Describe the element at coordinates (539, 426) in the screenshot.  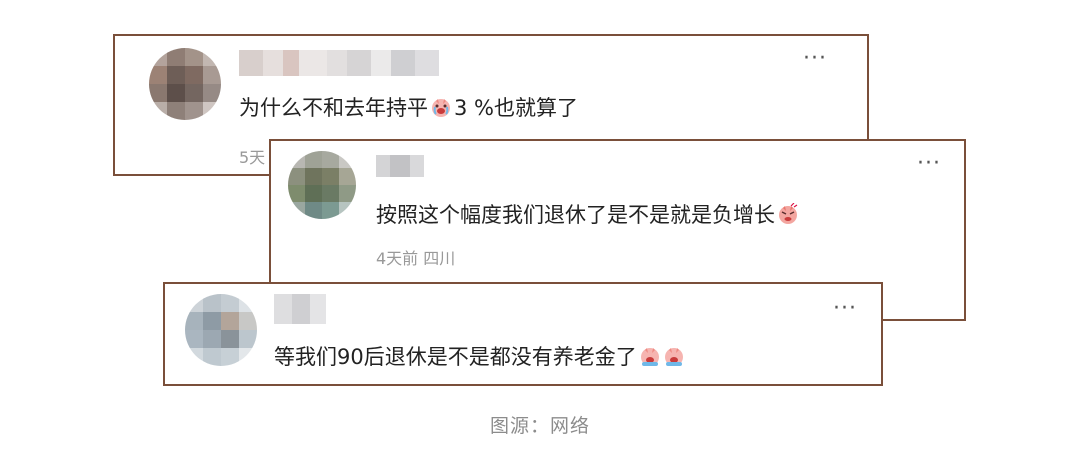
I see `image-source-caption: 图源：网络` at that location.